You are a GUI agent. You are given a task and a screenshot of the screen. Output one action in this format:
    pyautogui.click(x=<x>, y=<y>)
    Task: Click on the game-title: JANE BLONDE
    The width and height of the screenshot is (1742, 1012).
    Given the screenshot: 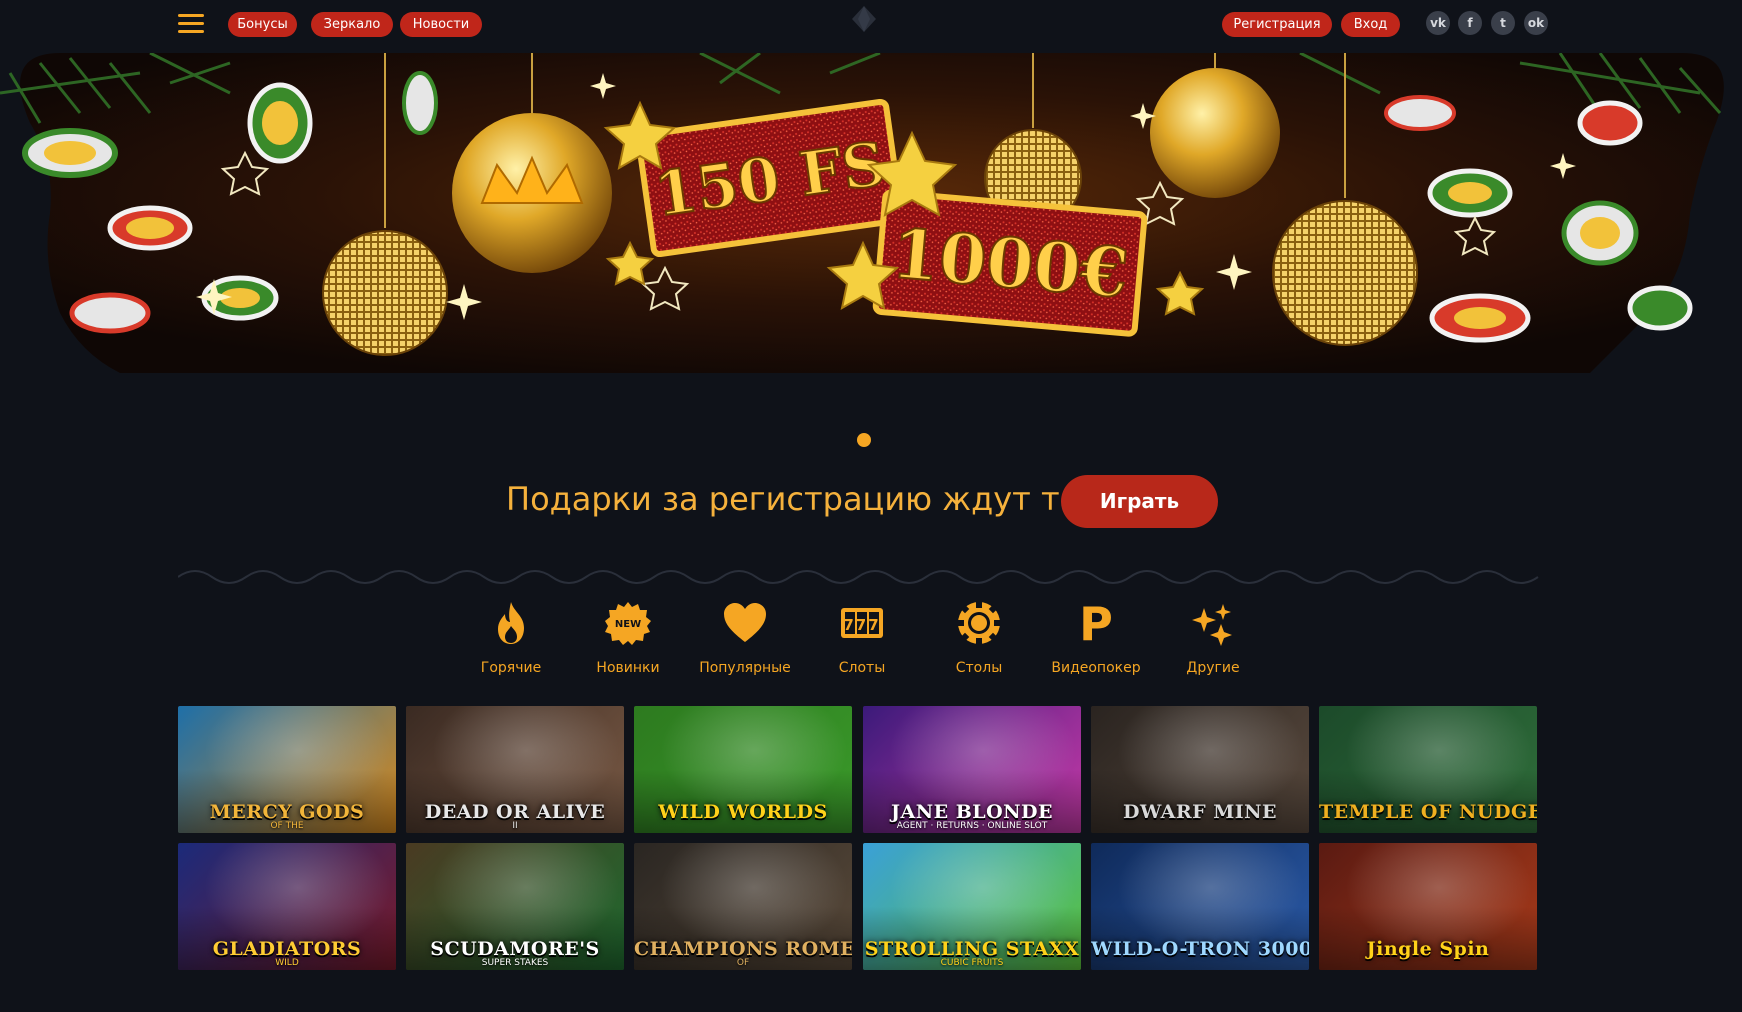 What is the action you would take?
    pyautogui.click(x=972, y=812)
    